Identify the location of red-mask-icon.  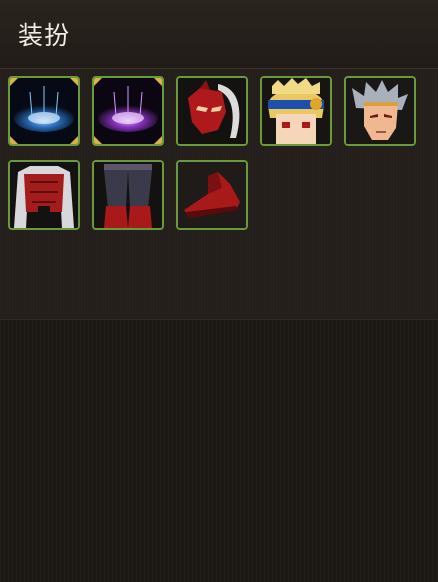
(212, 111).